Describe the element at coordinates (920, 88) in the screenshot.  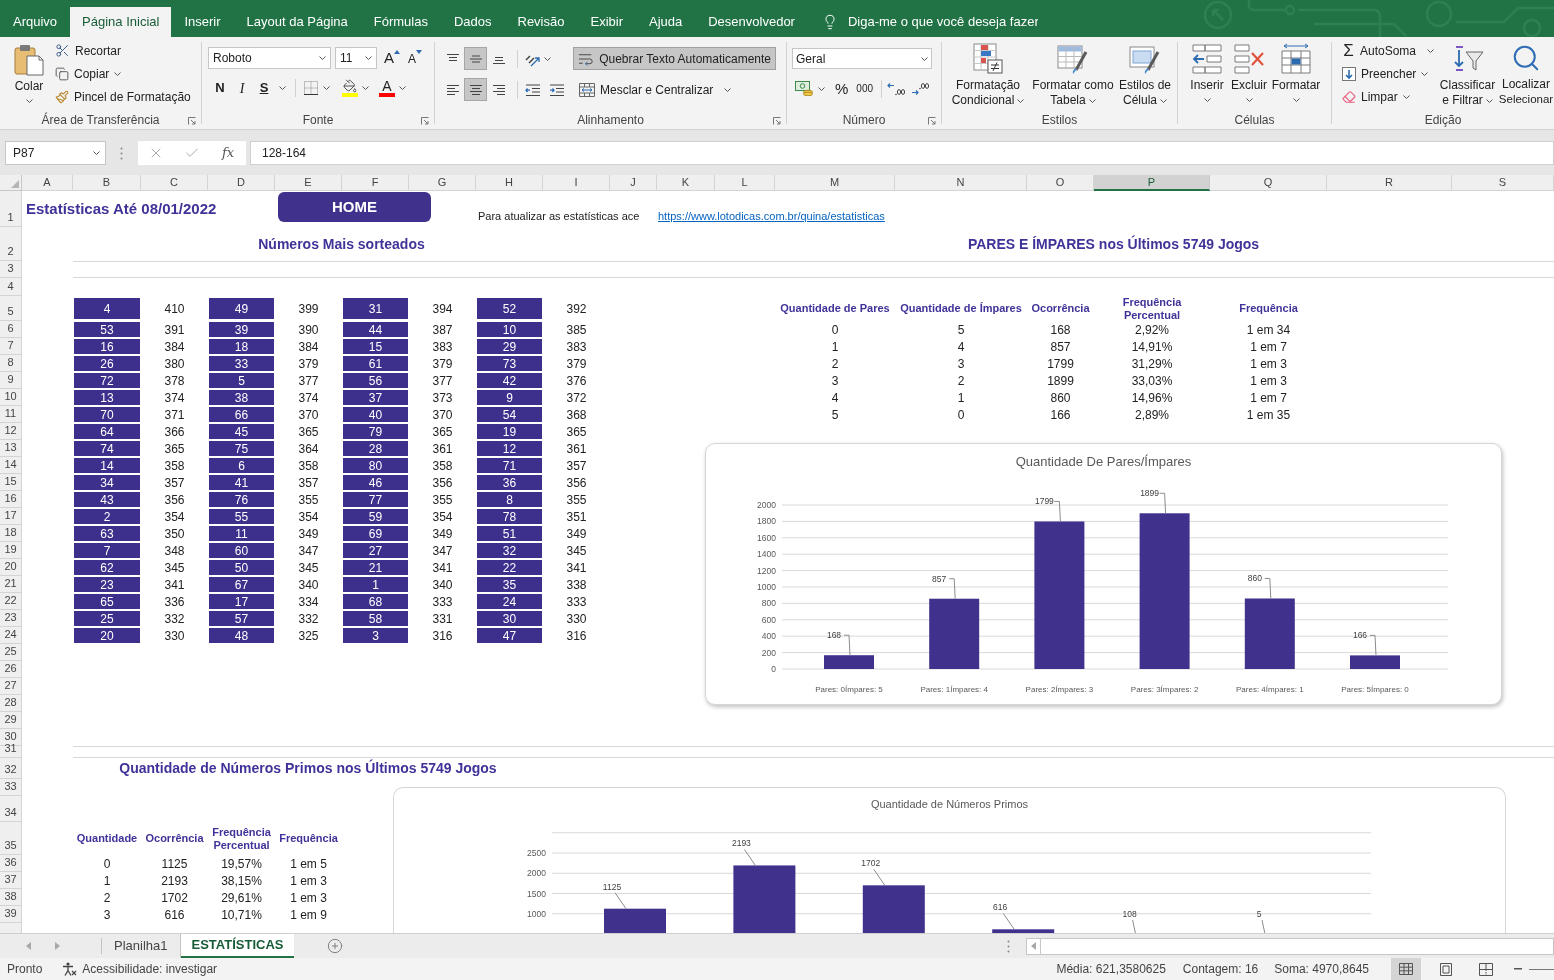
I see `decrease-decimal-button` at that location.